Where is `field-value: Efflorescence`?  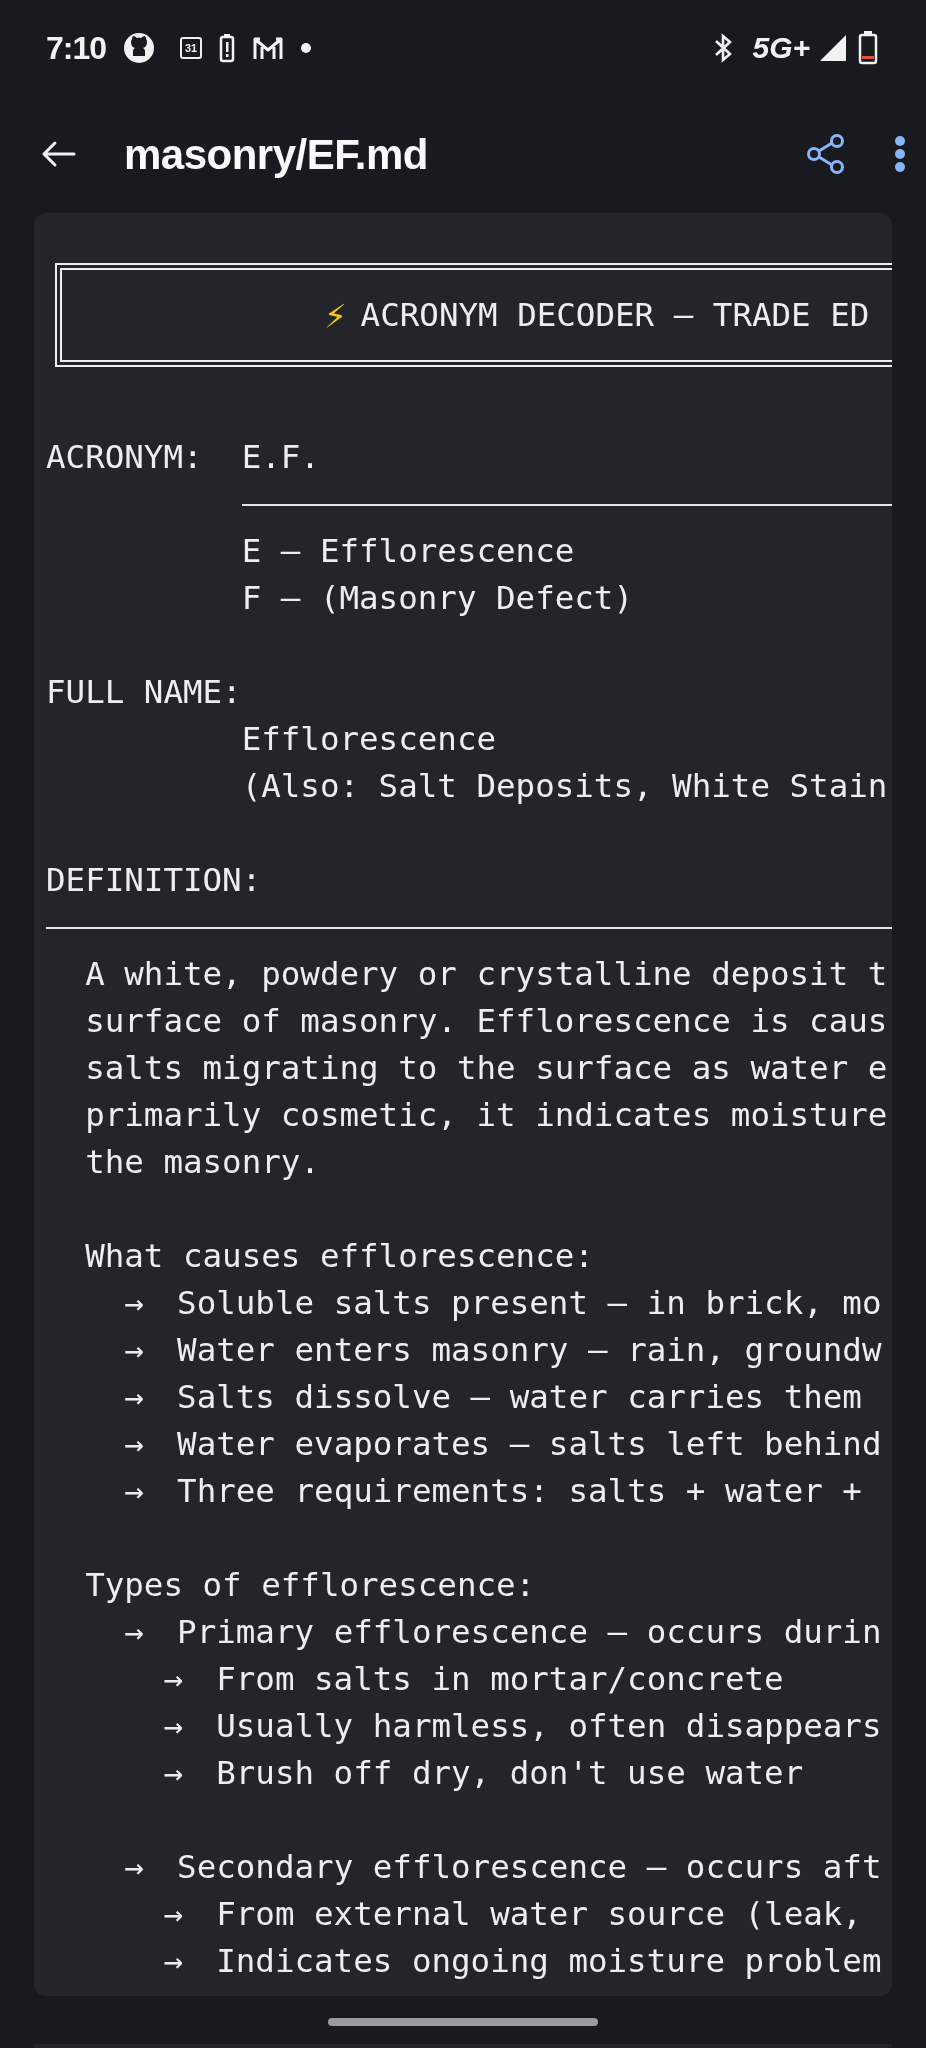
field-value: Efflorescence is located at coordinates (369, 739).